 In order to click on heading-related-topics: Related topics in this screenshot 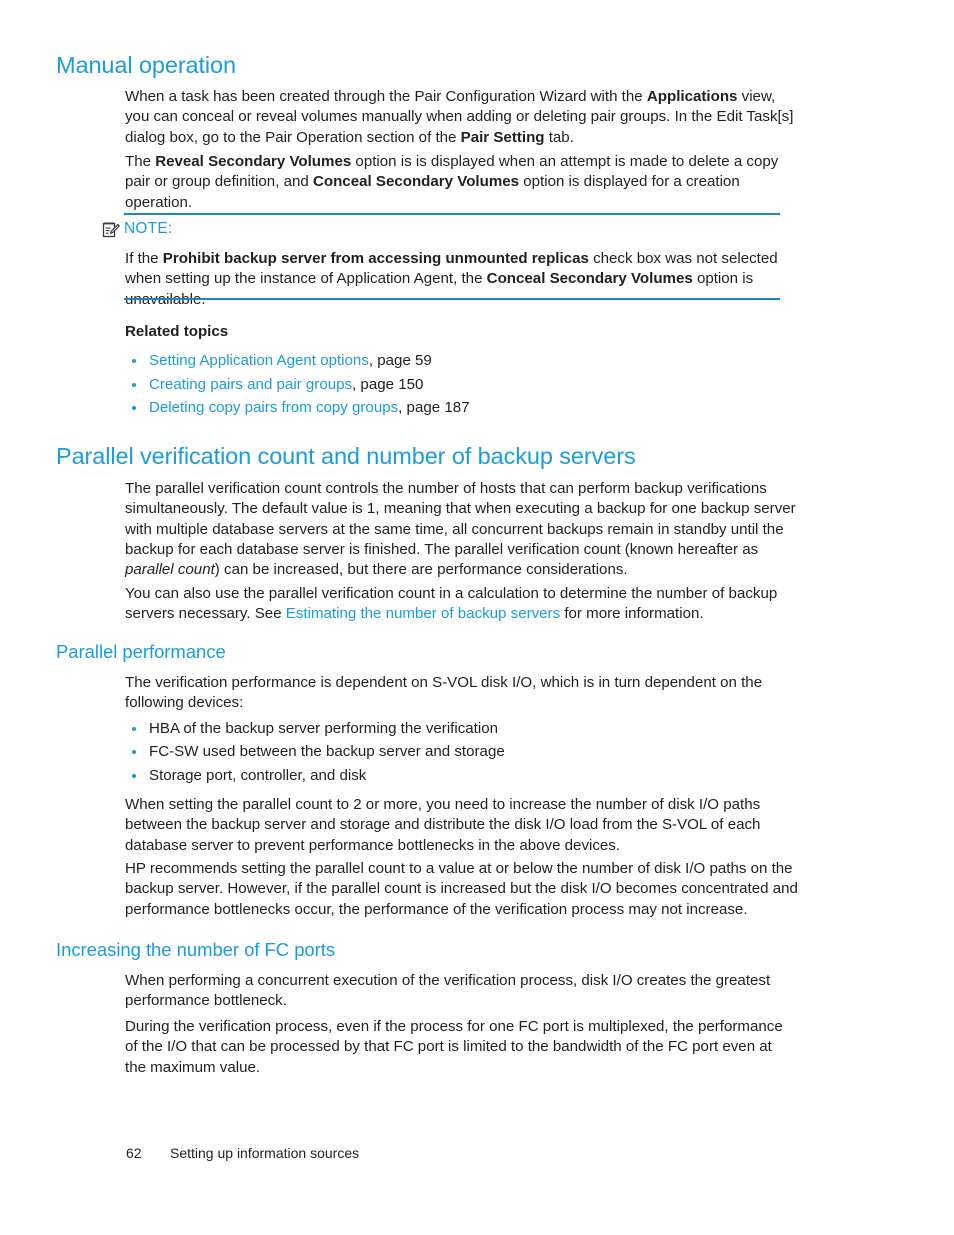, I will do `click(177, 331)`.